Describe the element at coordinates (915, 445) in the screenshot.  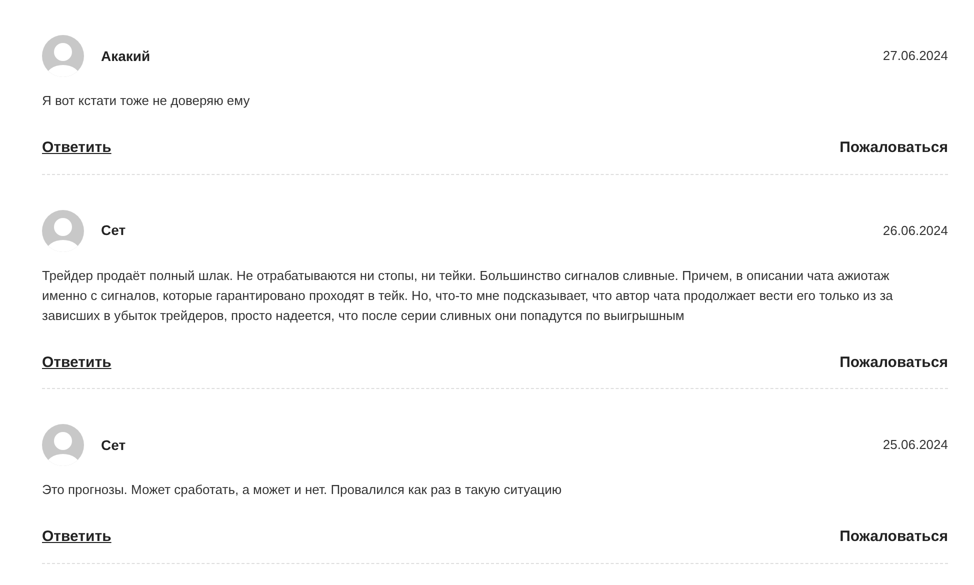
I see `comment-date: 25.06.2024` at that location.